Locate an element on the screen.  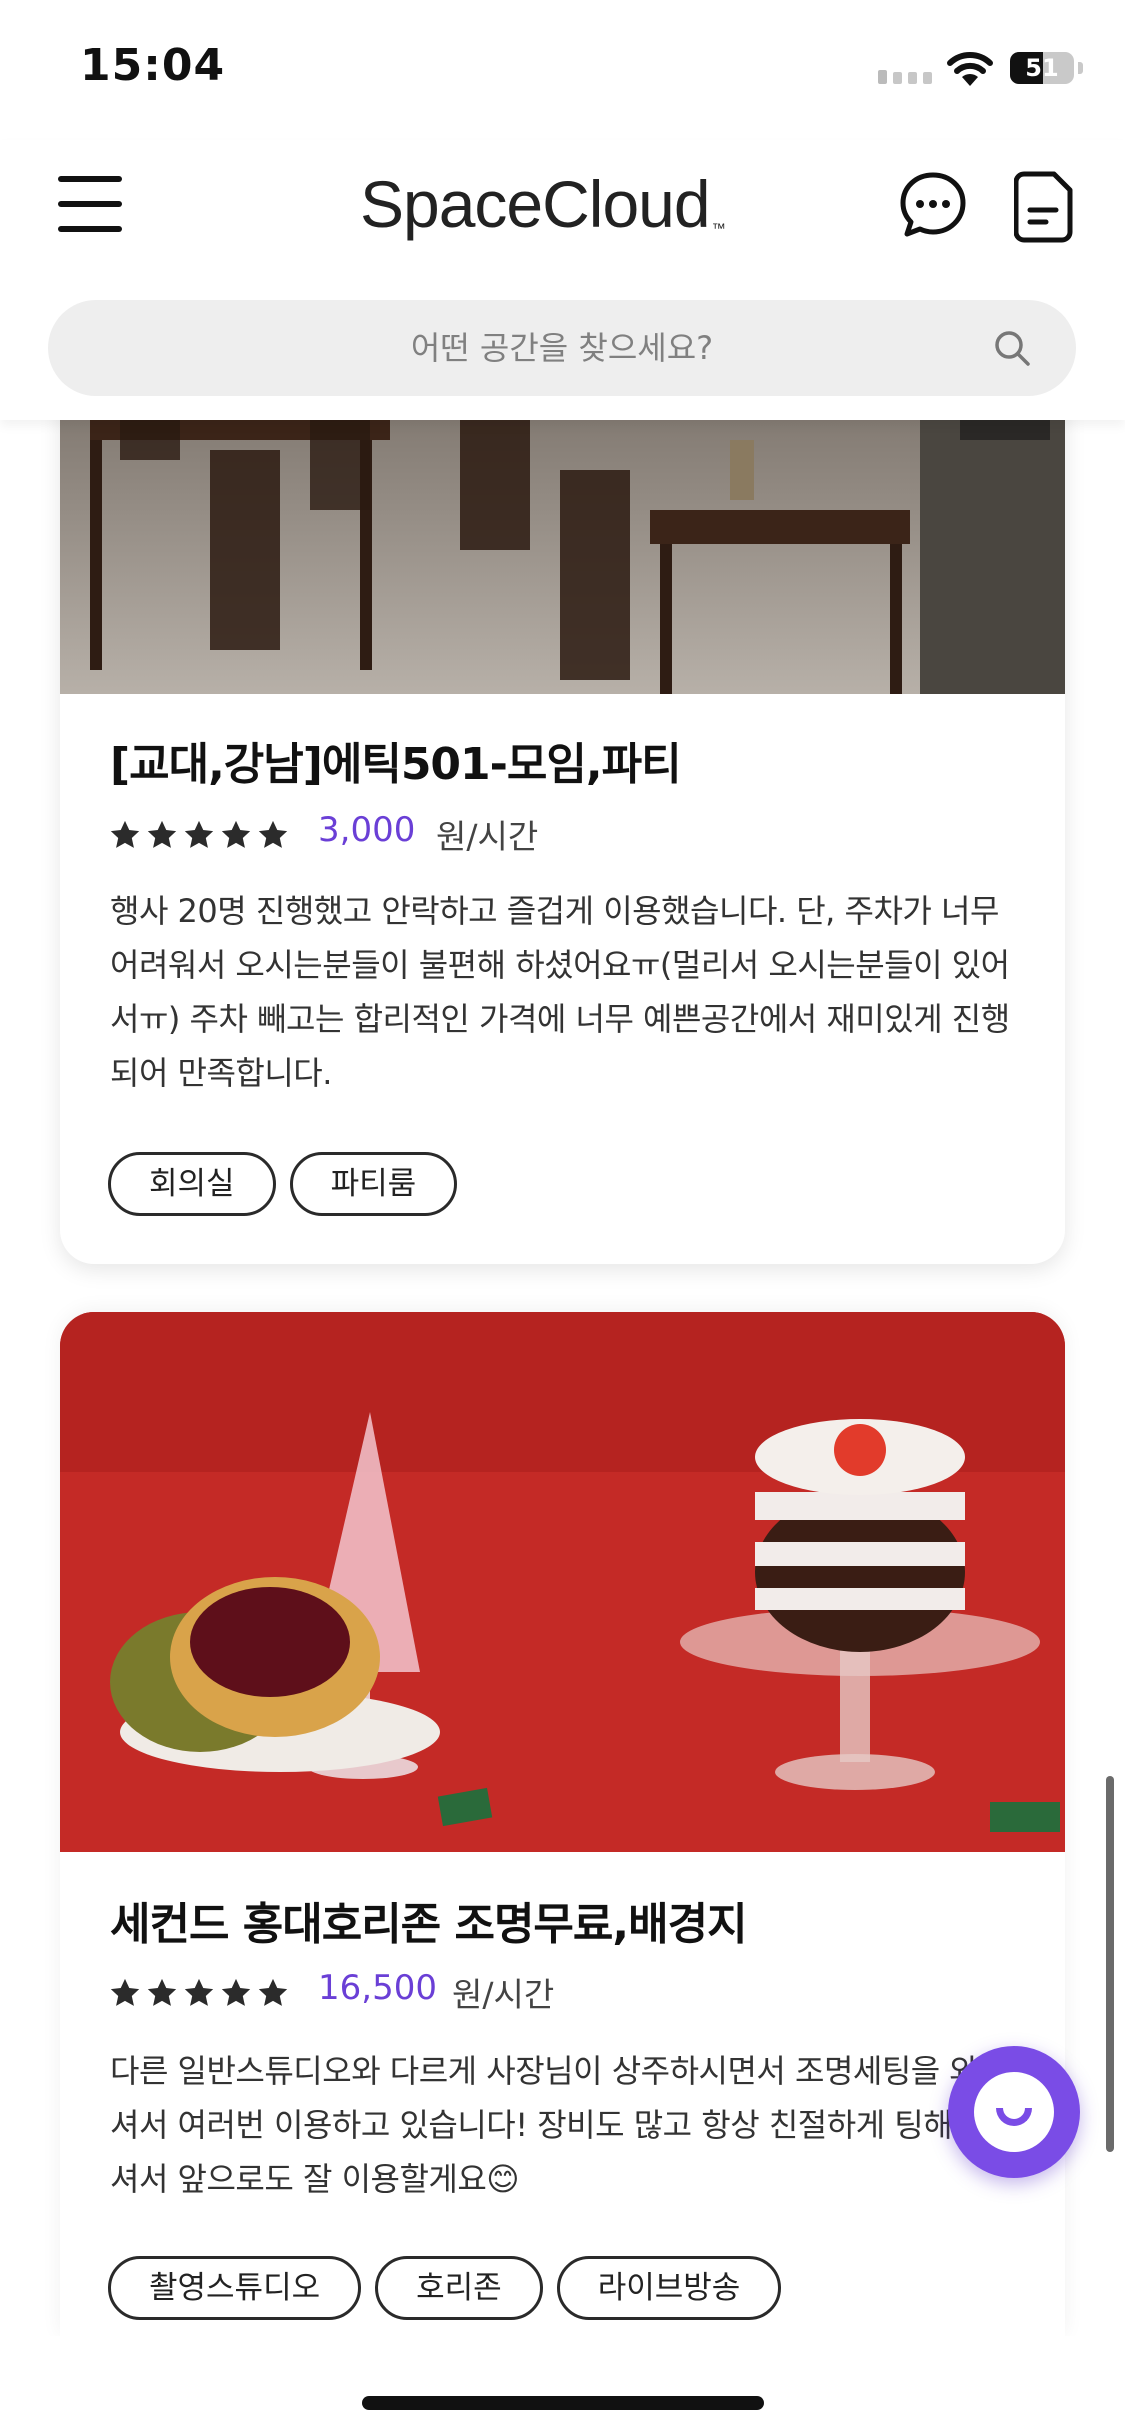
app-header: SpaceCloud ™ is located at coordinates (562, 280).